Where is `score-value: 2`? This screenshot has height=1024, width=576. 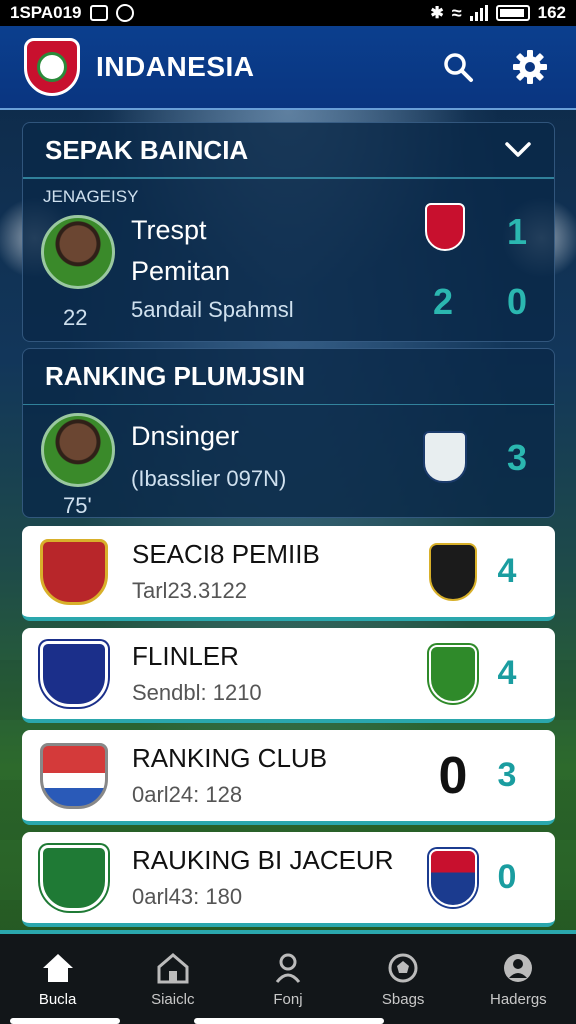
score-value: 2 is located at coordinates (443, 301).